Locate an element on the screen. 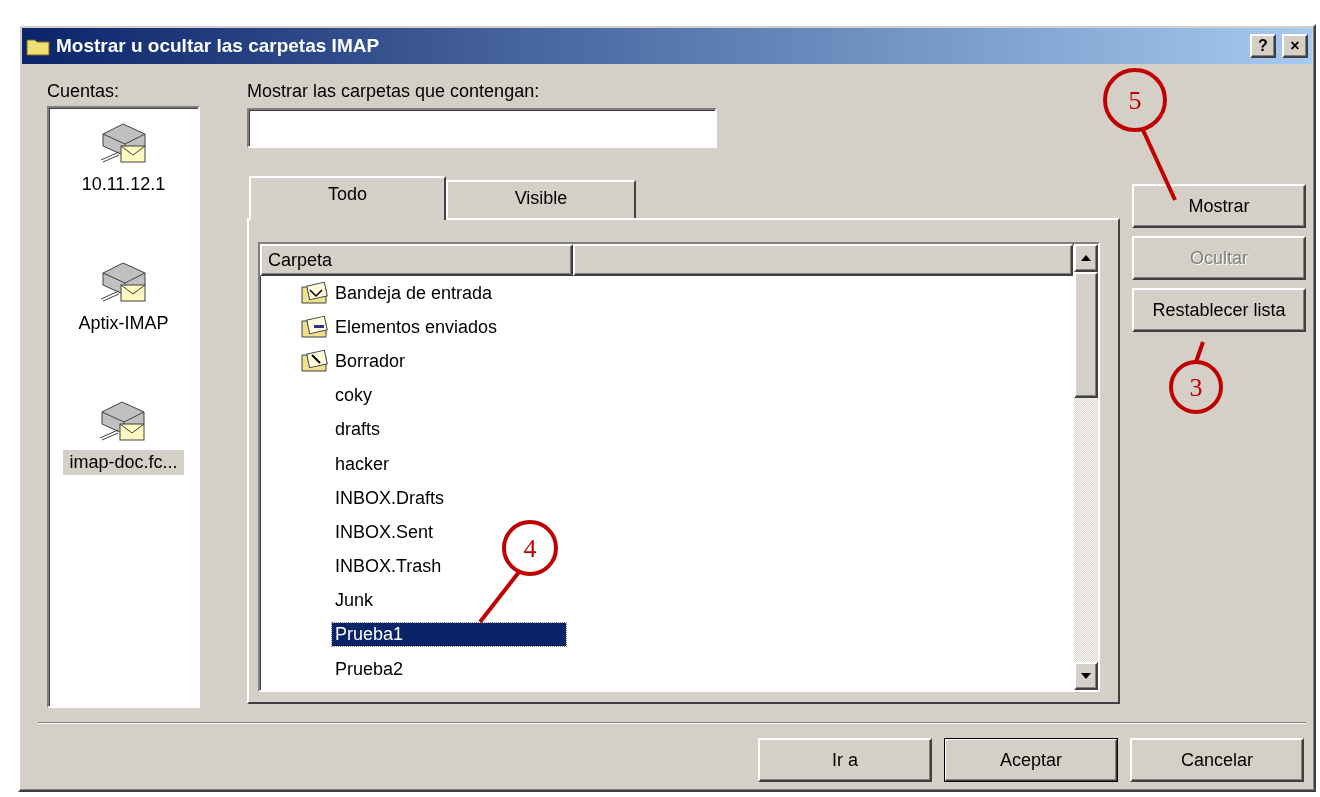 This screenshot has width=1320, height=797. folder-row: Bandeja de entrada is located at coordinates (414, 293).